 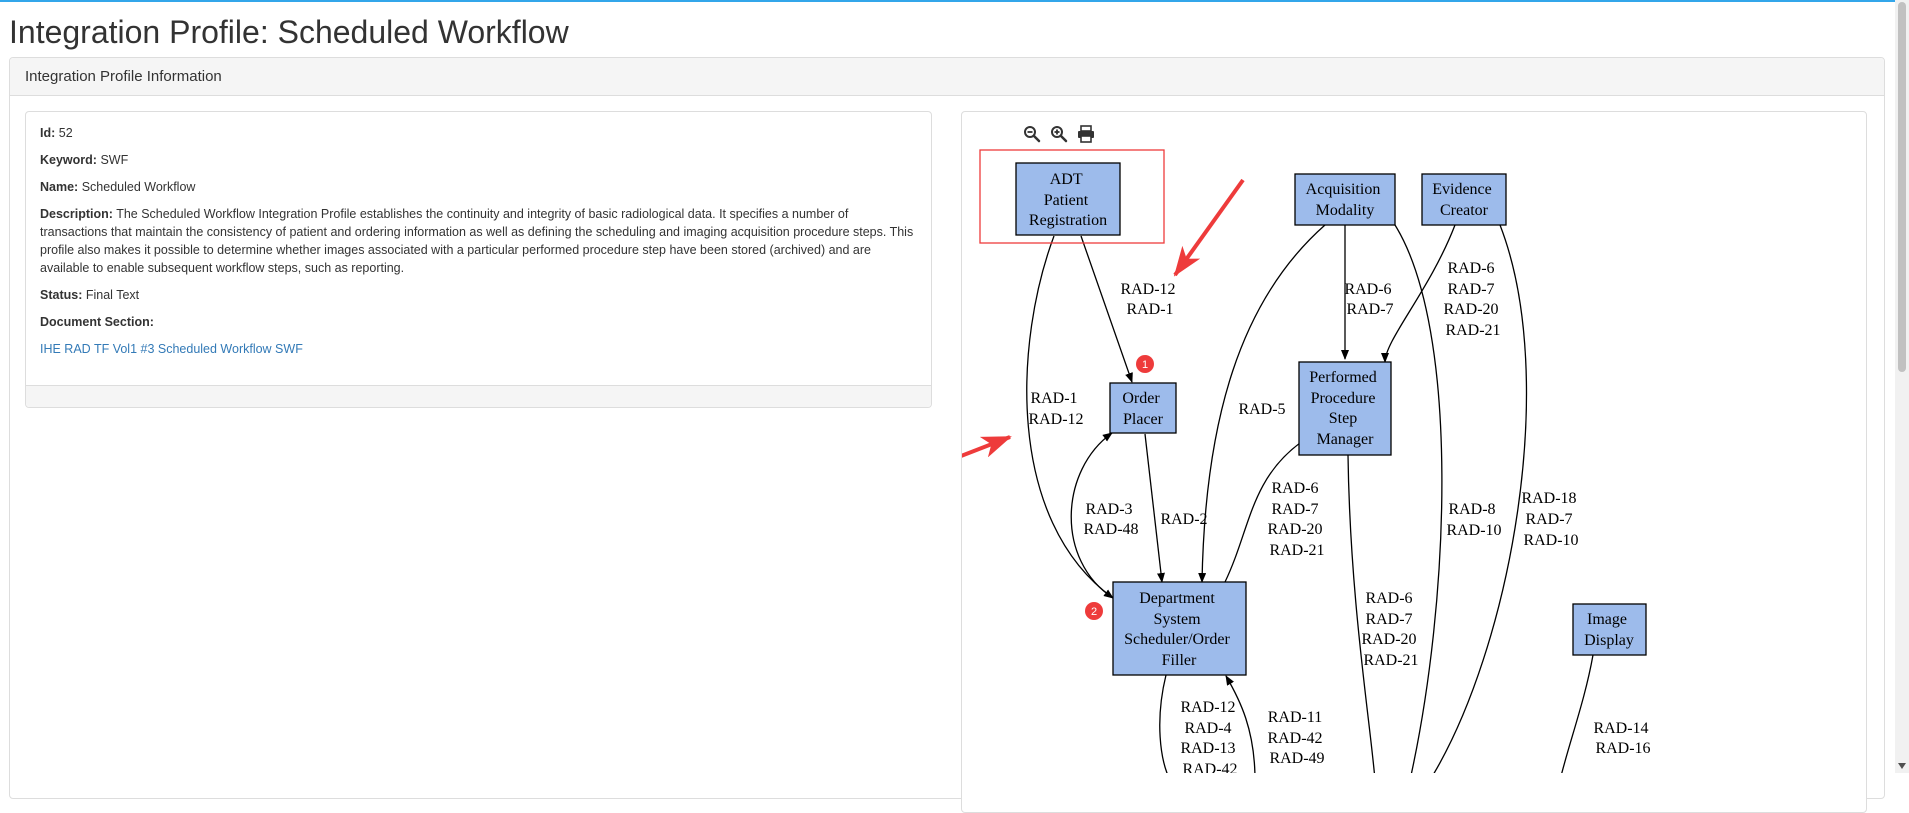 What do you see at coordinates (1163, 723) in the screenshot?
I see `edge-dss-bottom` at bounding box center [1163, 723].